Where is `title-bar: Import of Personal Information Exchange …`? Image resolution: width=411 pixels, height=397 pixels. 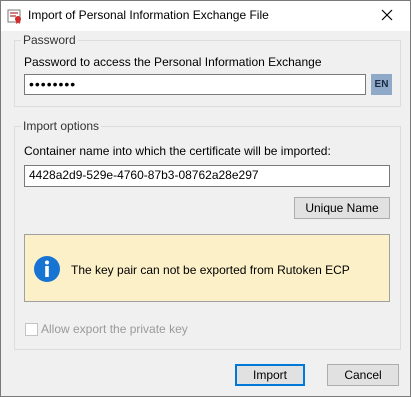
title-bar: Import of Personal Information Exchange … is located at coordinates (205, 16).